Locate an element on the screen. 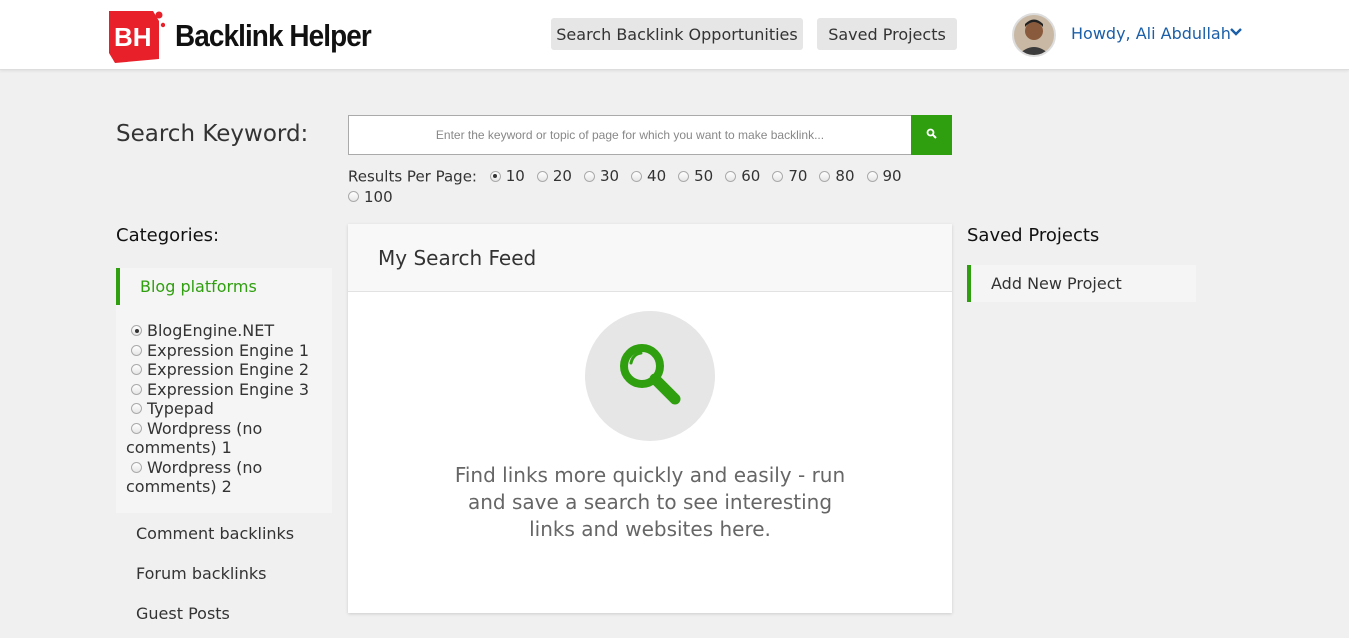  results-option-label: 30 is located at coordinates (609, 176).